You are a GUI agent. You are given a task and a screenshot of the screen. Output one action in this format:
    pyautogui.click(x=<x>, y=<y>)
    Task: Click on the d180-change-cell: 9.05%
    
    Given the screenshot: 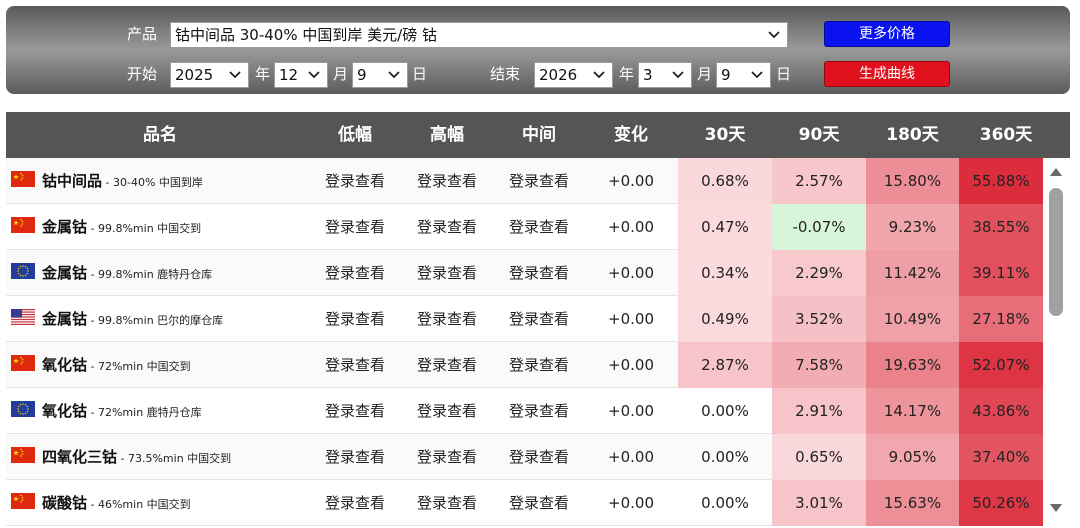 What is the action you would take?
    pyautogui.click(x=912, y=457)
    